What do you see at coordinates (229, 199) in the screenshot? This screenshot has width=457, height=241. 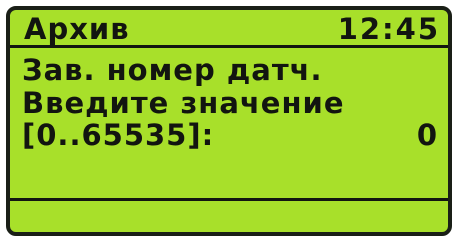 I see `footer-divider` at bounding box center [229, 199].